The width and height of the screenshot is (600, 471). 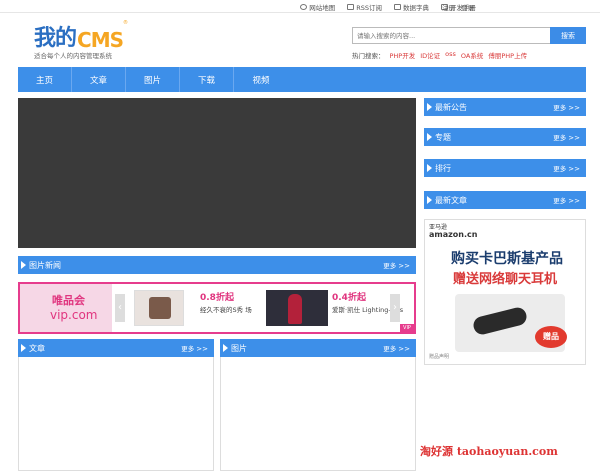 I want to click on amazon-brand-en: amazon.cn, so click(x=453, y=234).